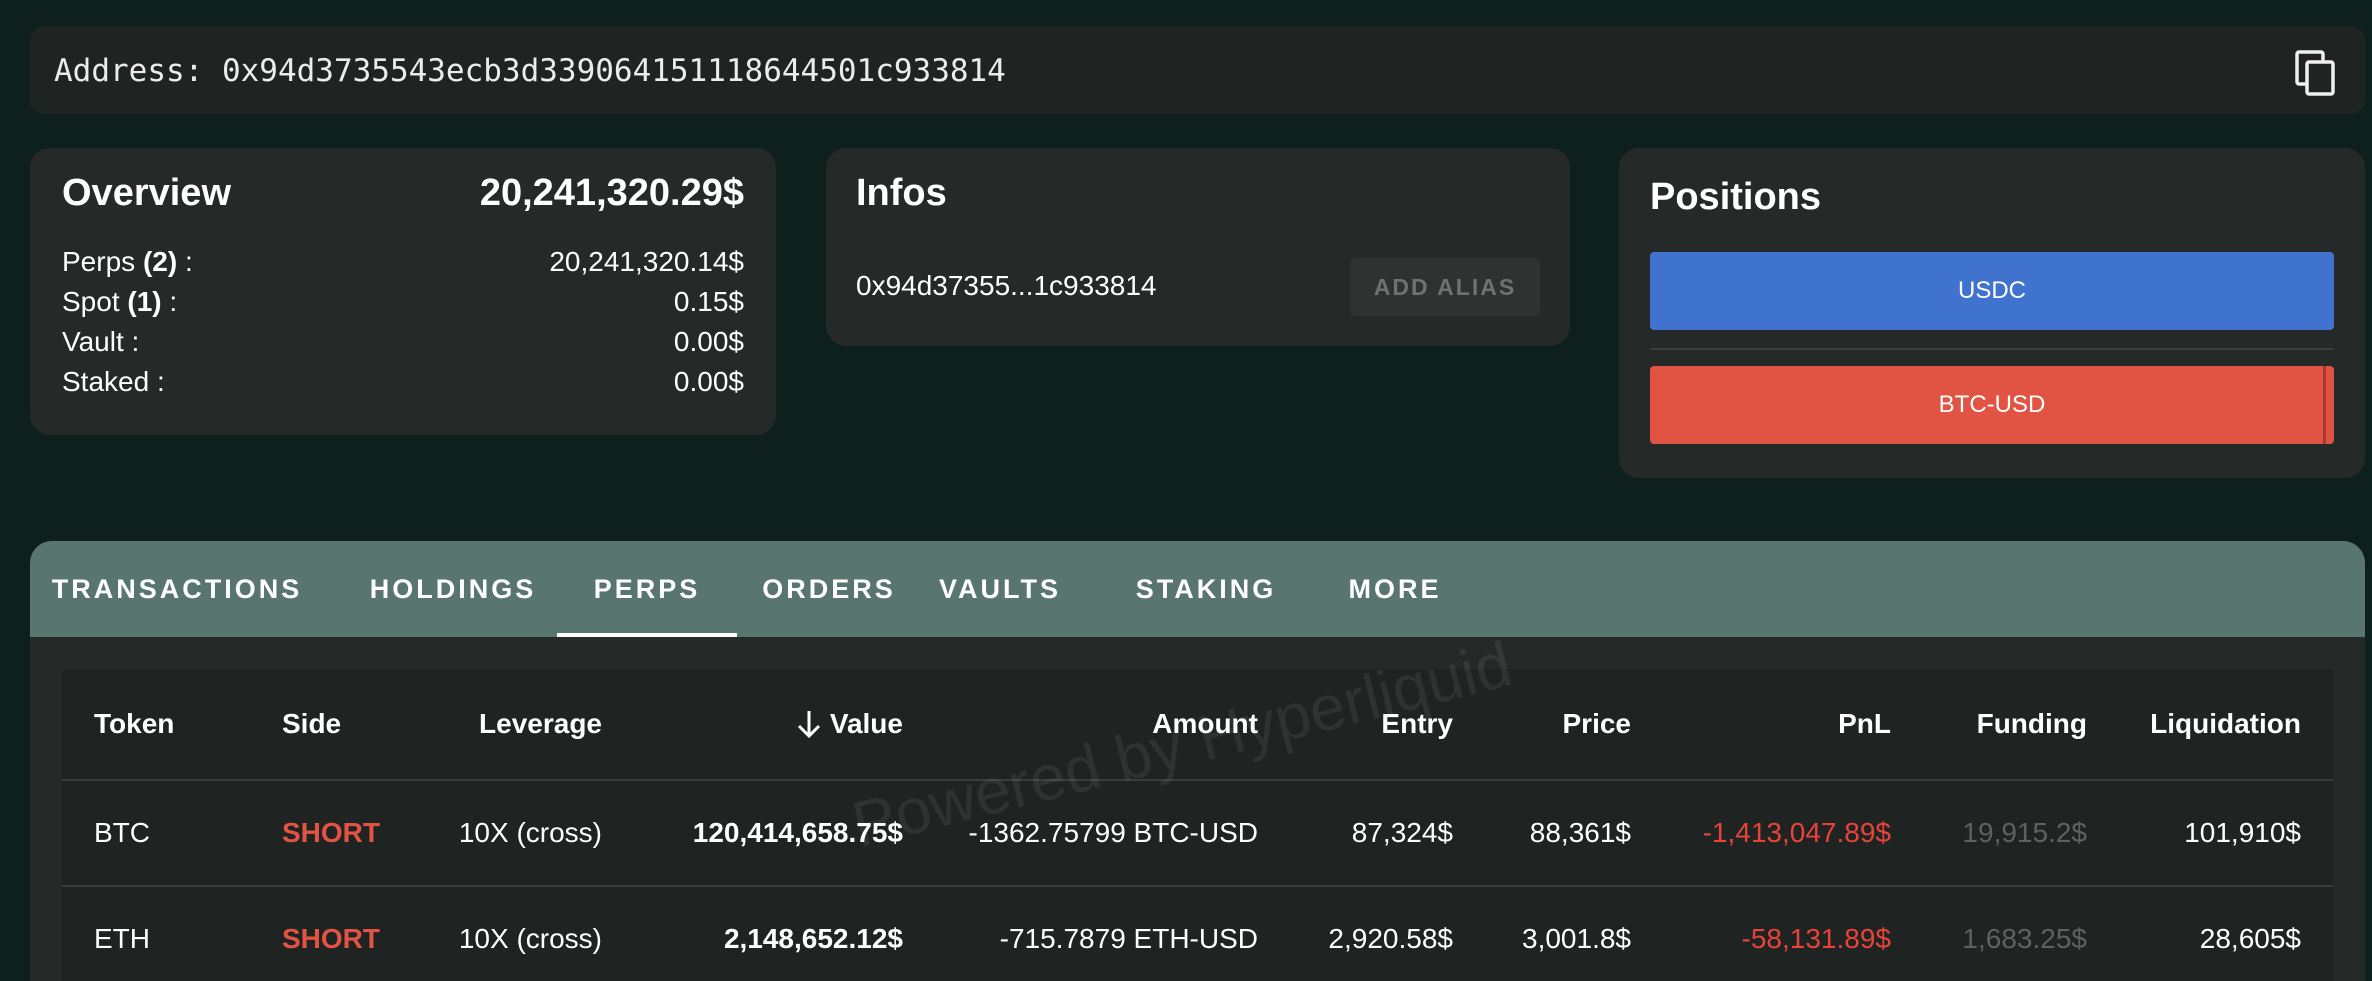 This screenshot has height=981, width=2372. I want to click on perps-count: (2), so click(160, 261).